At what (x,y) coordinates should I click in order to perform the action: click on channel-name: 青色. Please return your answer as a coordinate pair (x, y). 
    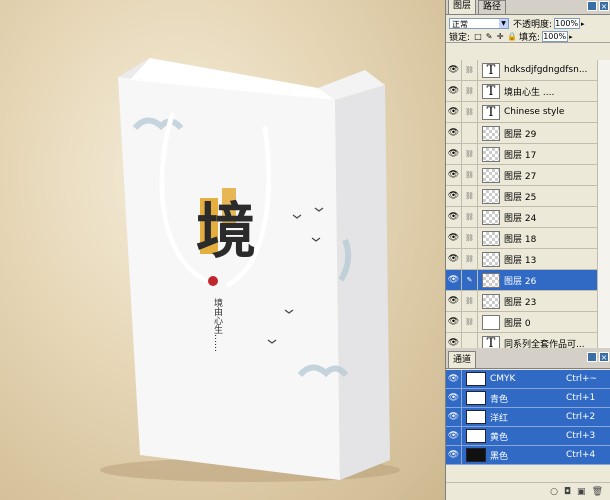
    Looking at the image, I should click on (499, 399).